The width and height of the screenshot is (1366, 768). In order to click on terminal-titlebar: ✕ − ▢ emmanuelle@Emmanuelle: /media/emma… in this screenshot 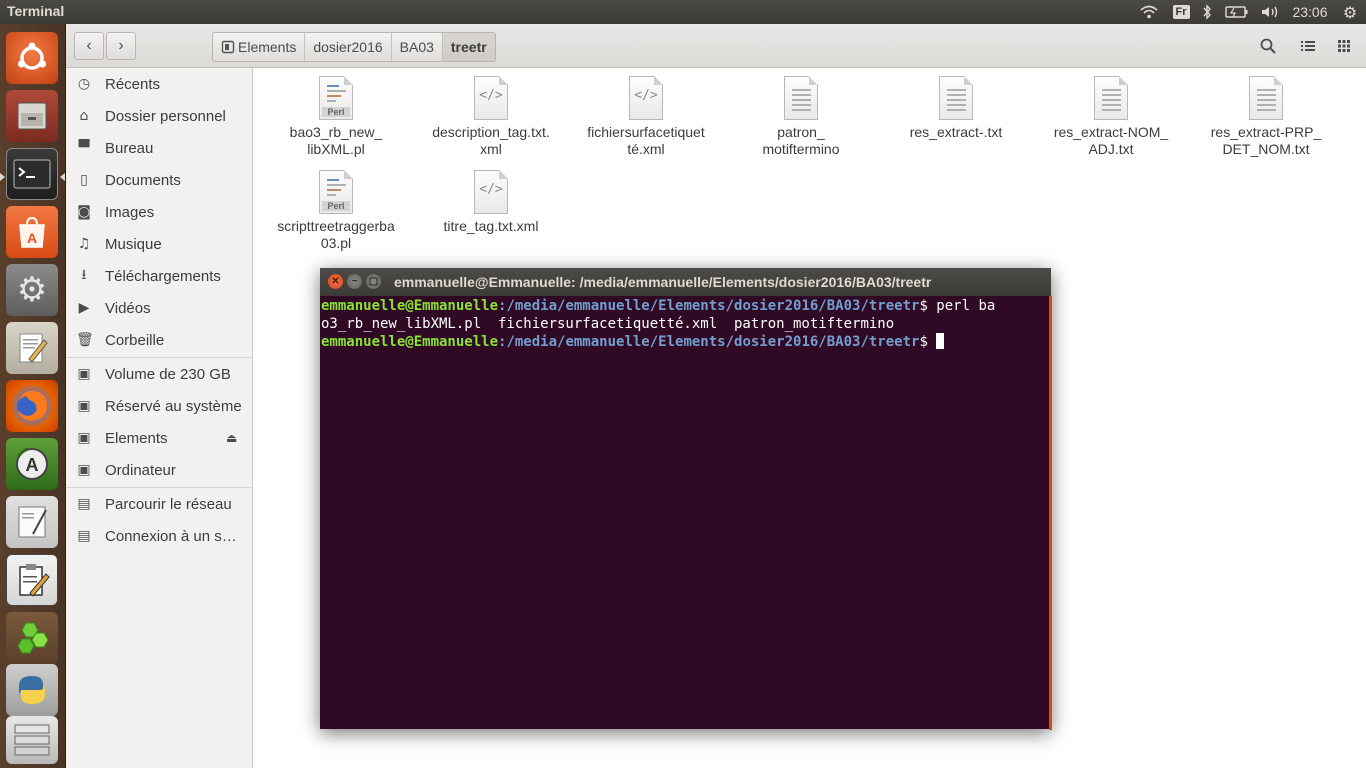, I will do `click(685, 282)`.